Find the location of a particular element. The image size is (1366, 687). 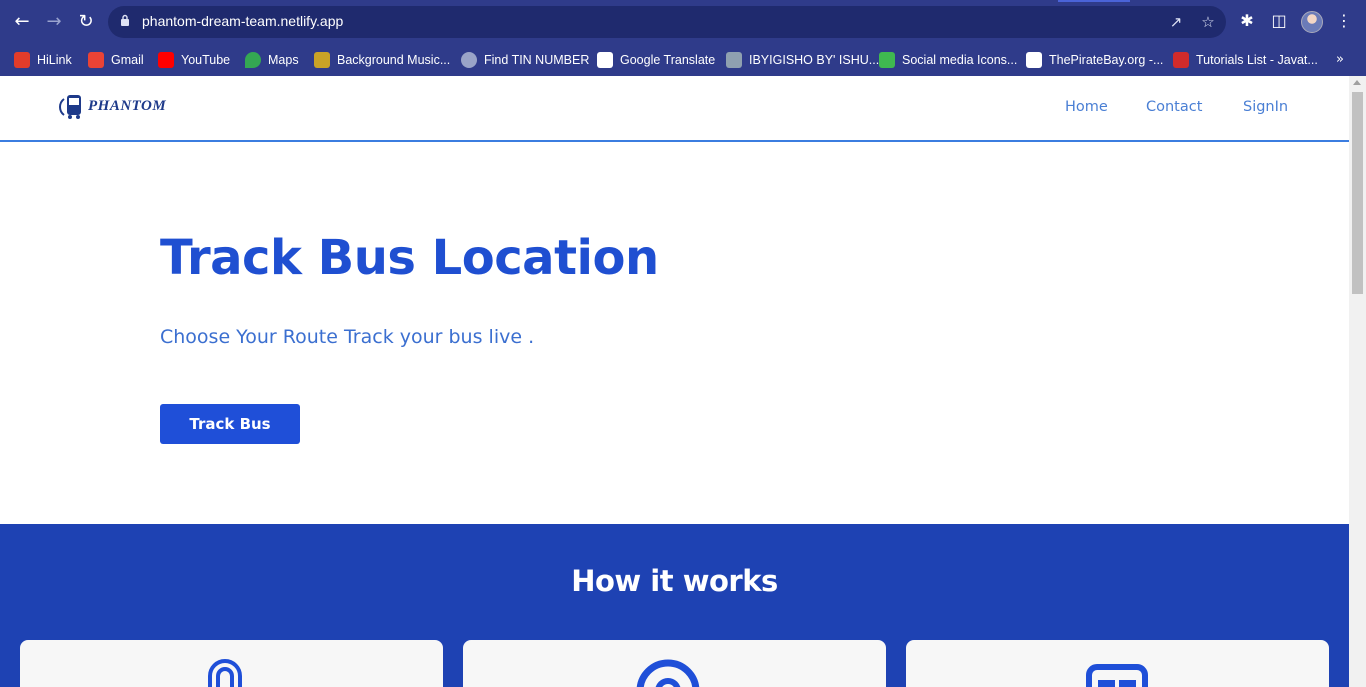

share-icon: ↗ is located at coordinates (1176, 22).